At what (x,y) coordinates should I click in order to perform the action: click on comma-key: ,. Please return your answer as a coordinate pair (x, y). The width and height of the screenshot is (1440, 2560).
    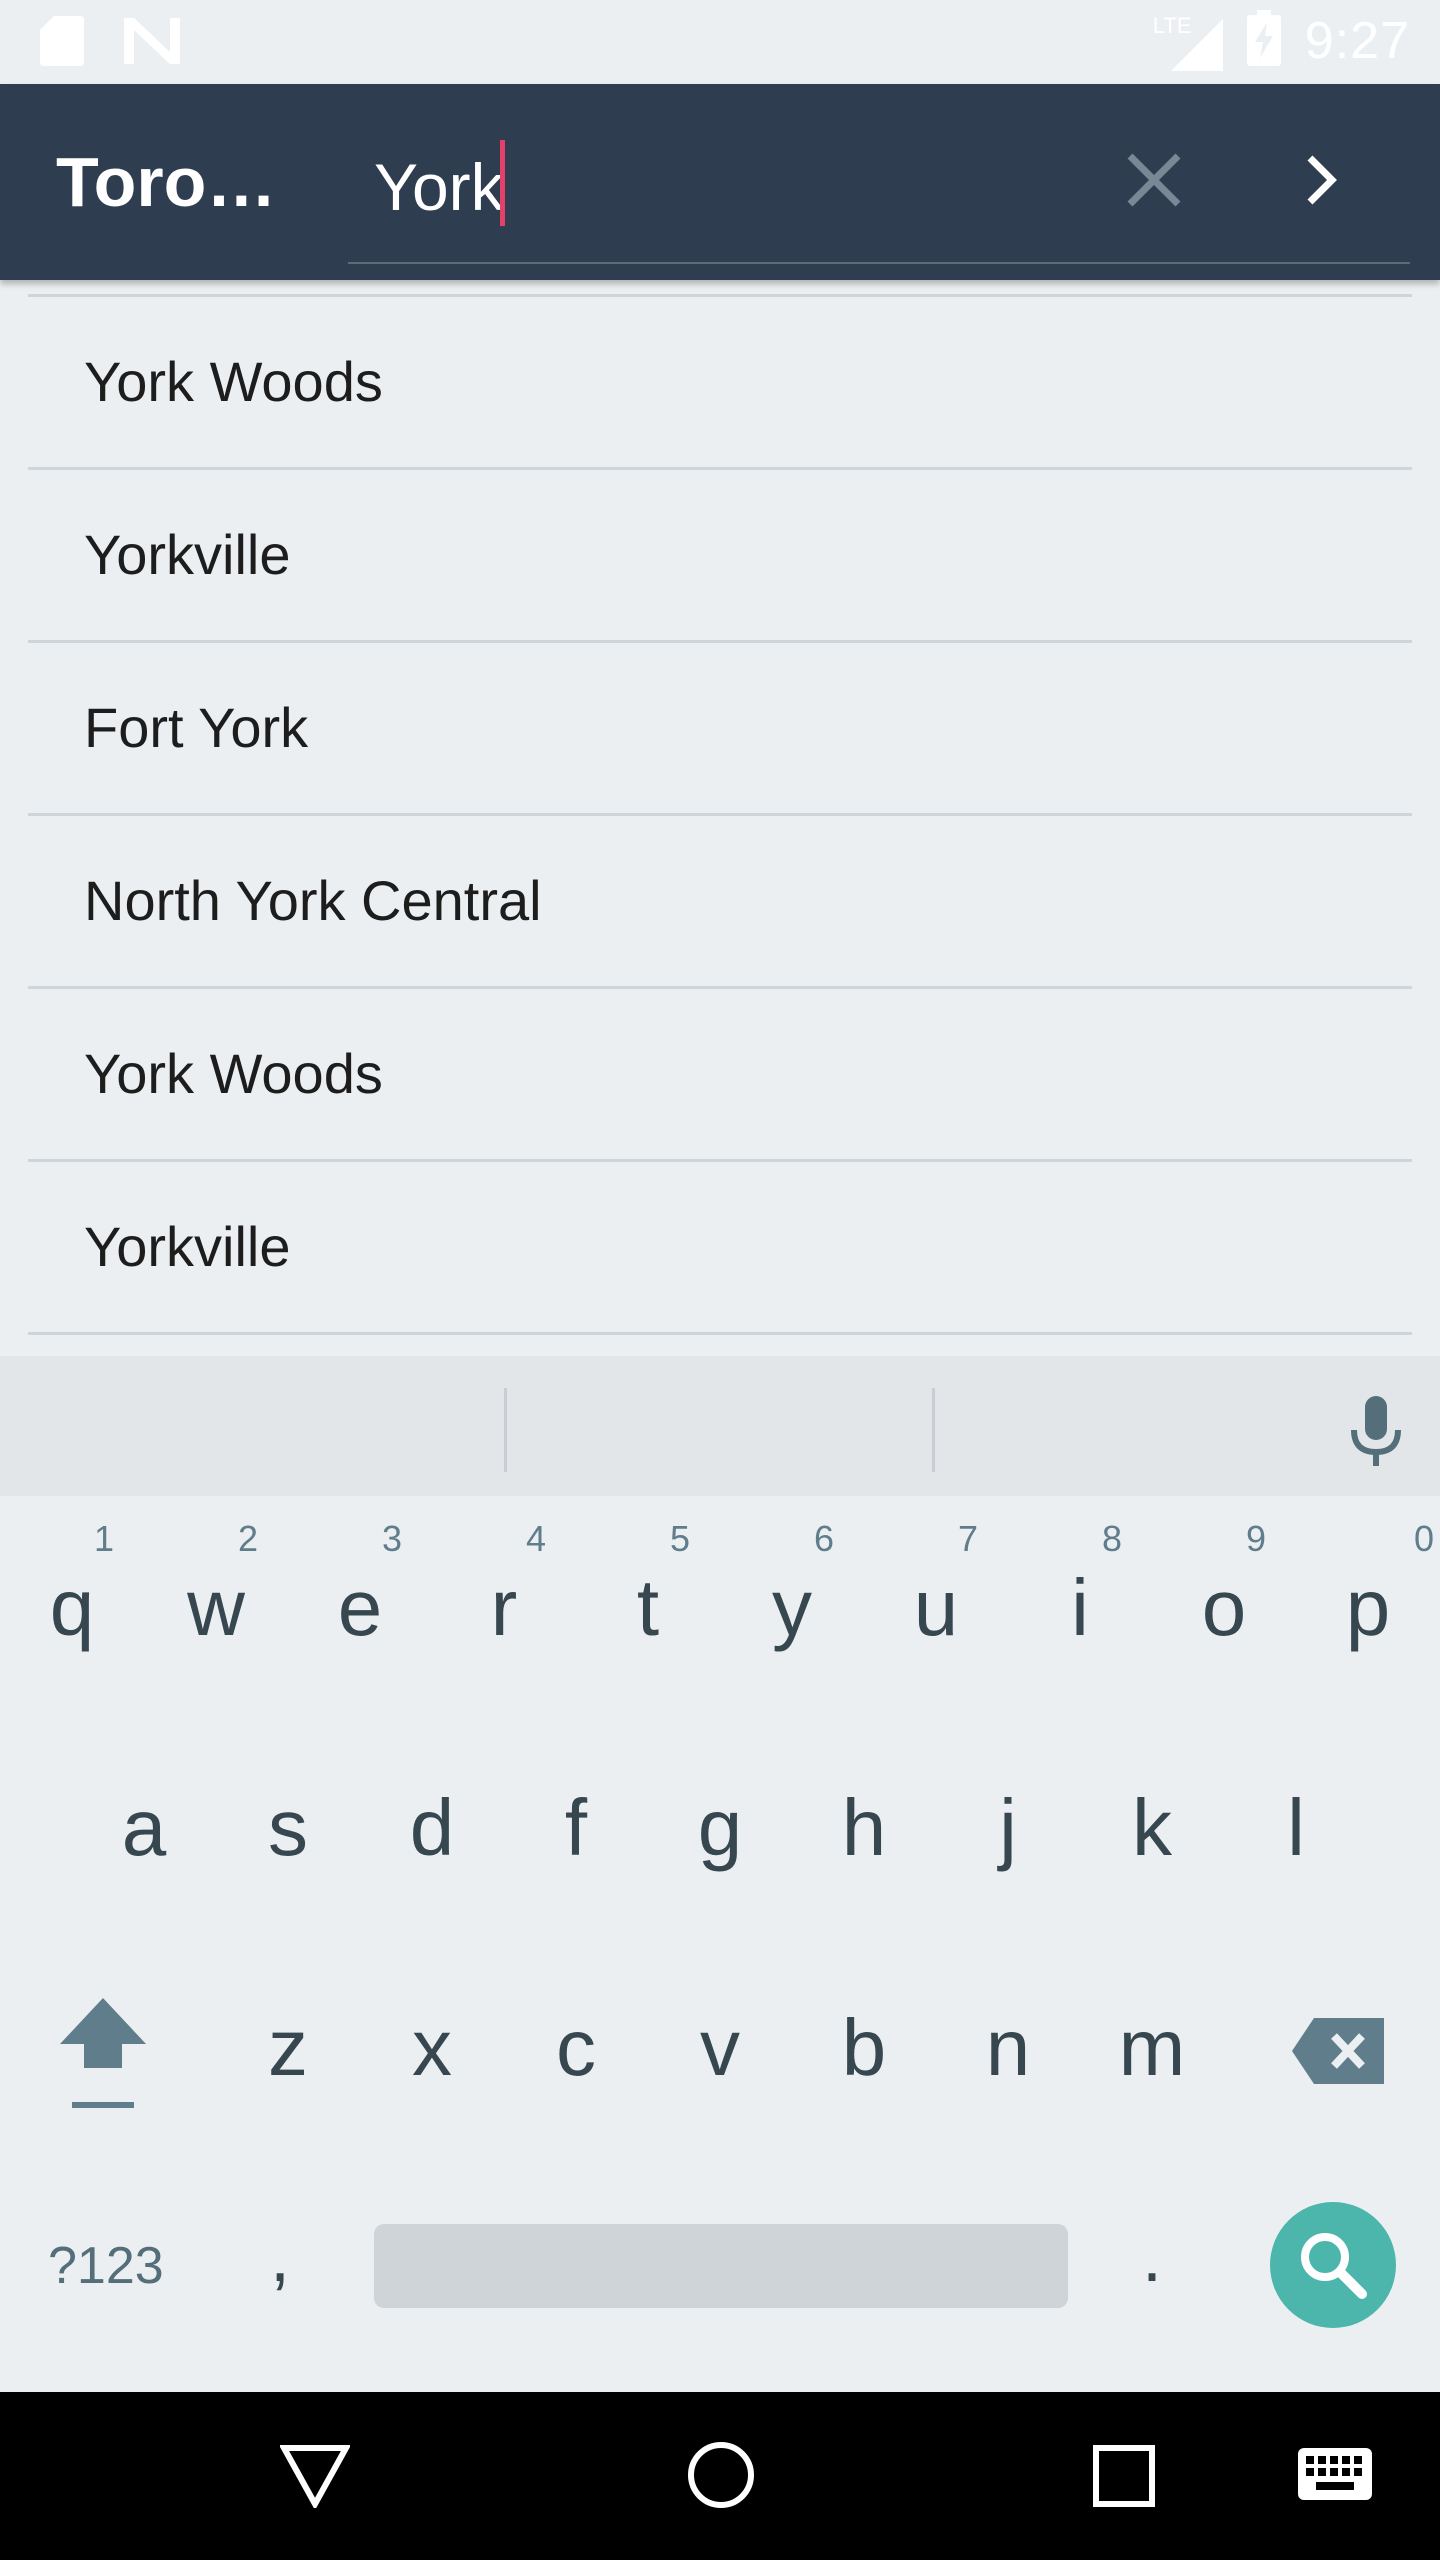
    Looking at the image, I should click on (280, 2257).